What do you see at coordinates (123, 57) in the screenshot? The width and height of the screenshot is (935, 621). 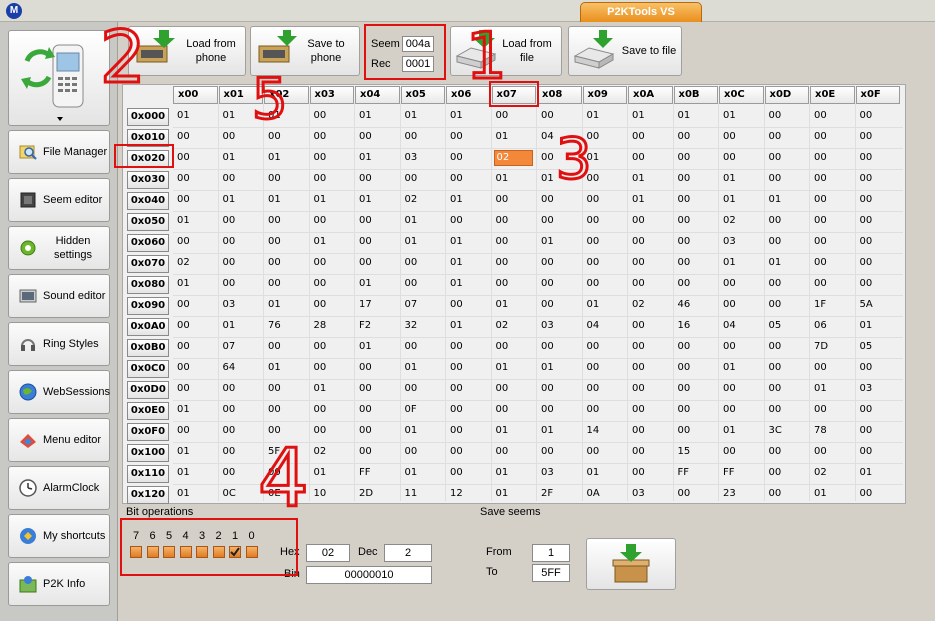 I see `annotation-number-2: 2` at bounding box center [123, 57].